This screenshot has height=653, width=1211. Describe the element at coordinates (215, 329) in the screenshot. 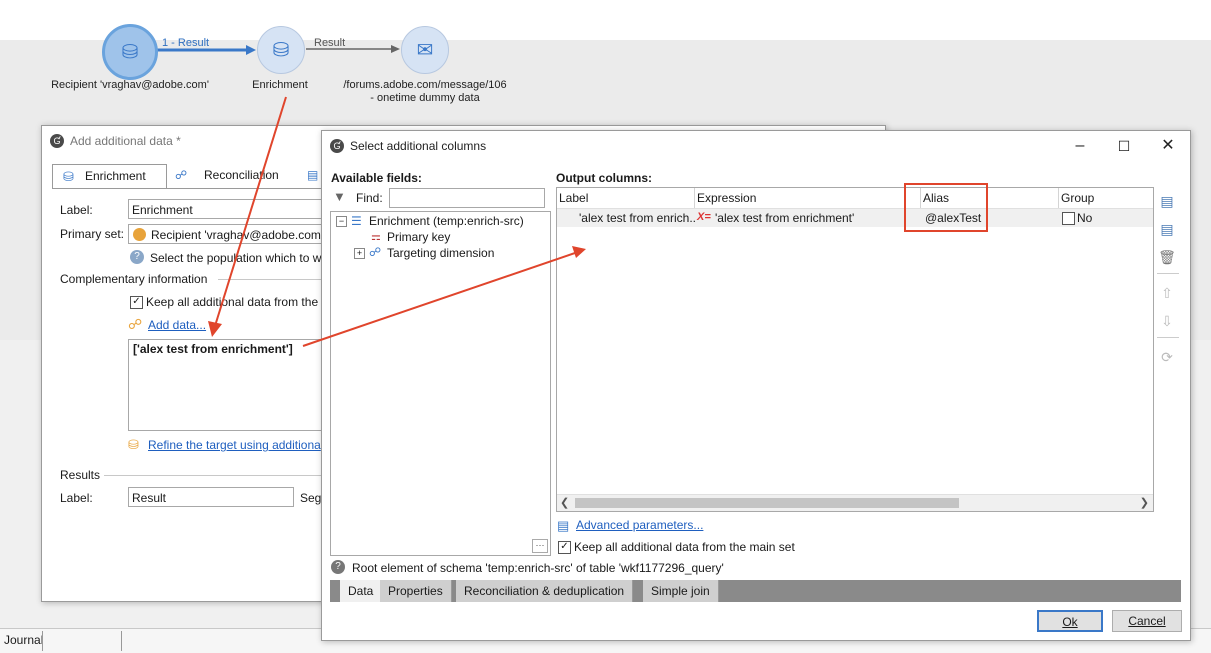

I see `arrow-to-add-data-head` at that location.